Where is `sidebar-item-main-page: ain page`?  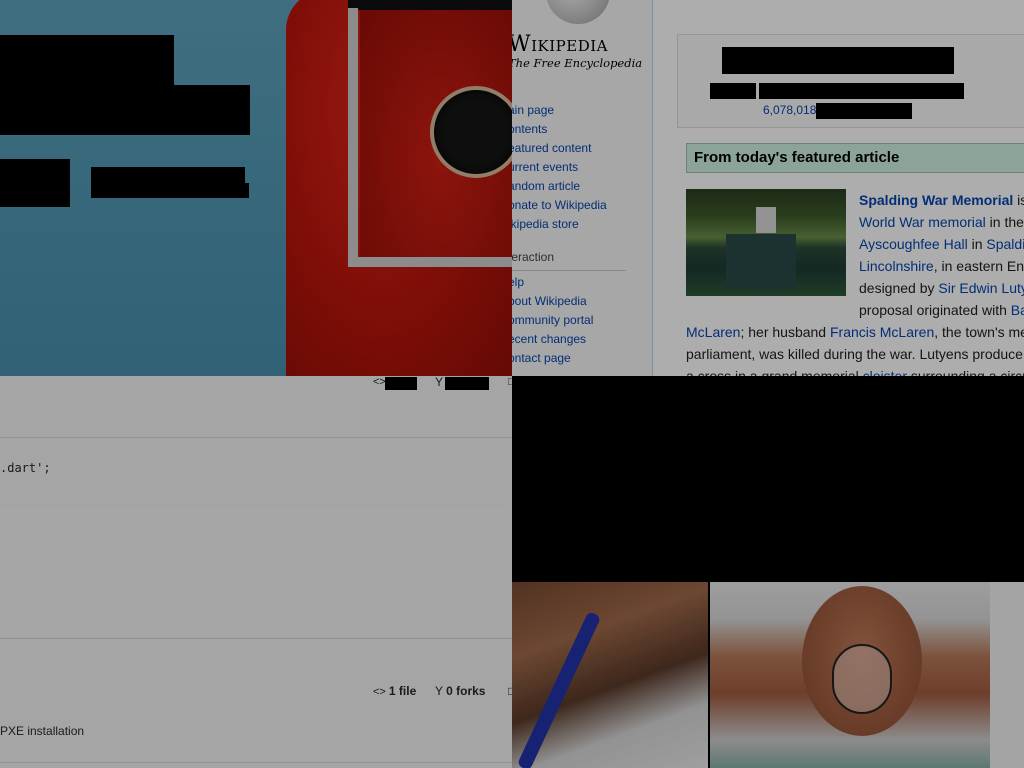 sidebar-item-main-page: ain page is located at coordinates (575, 110).